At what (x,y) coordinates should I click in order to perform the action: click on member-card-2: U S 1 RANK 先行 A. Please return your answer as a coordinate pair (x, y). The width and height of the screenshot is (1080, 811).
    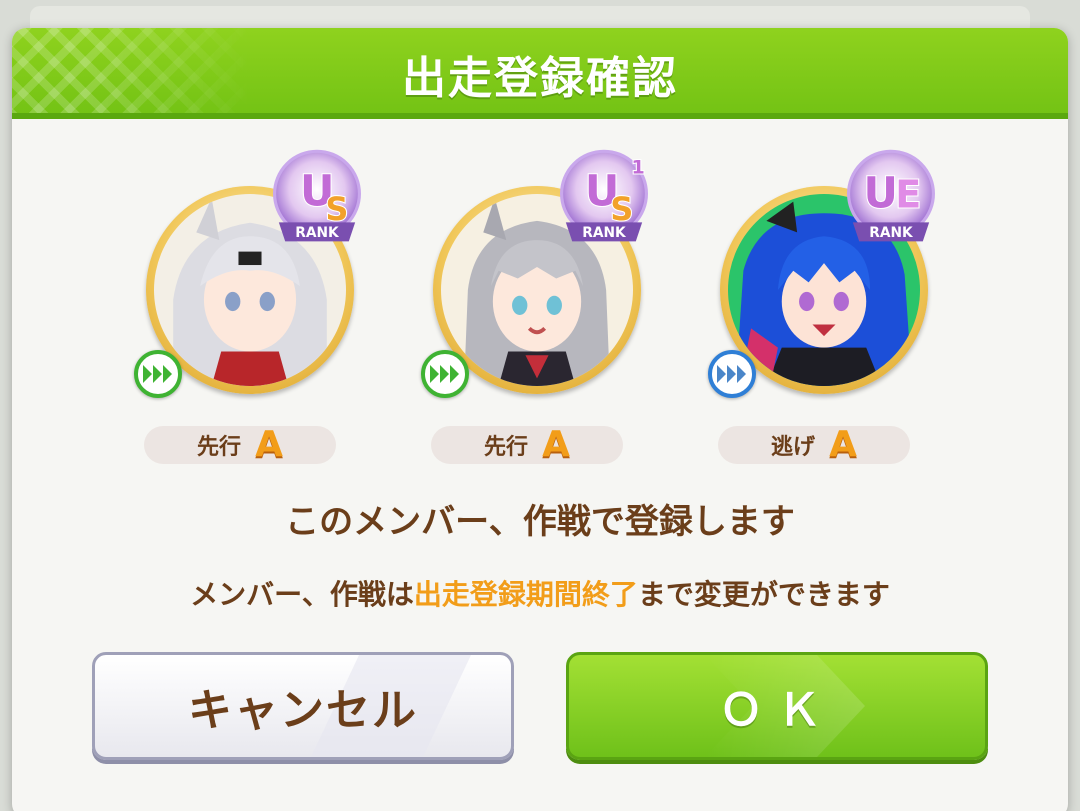
    Looking at the image, I should click on (535, 311).